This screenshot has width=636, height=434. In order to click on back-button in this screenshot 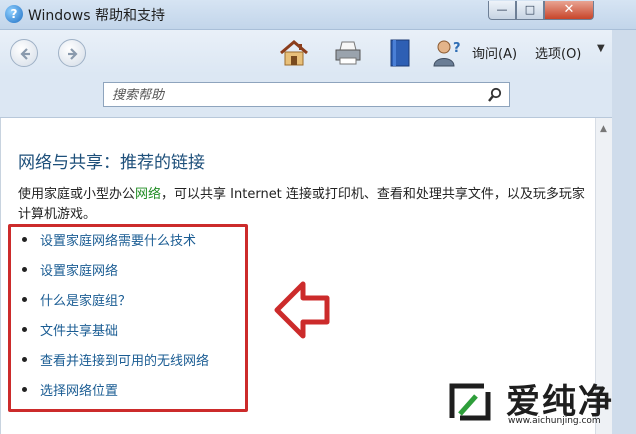, I will do `click(24, 53)`.